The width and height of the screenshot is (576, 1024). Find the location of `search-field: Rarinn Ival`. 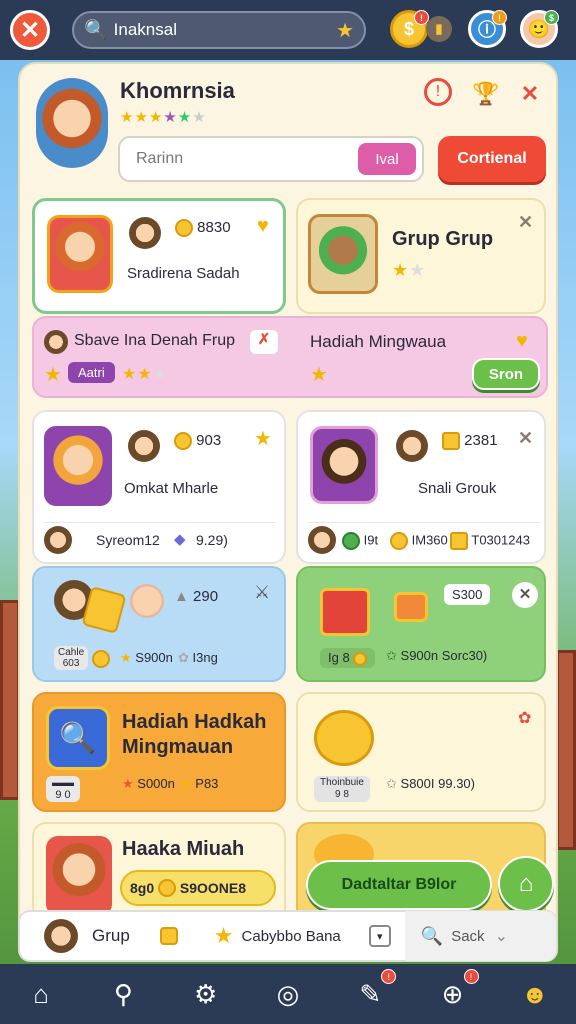

search-field: Rarinn Ival is located at coordinates (271, 159).